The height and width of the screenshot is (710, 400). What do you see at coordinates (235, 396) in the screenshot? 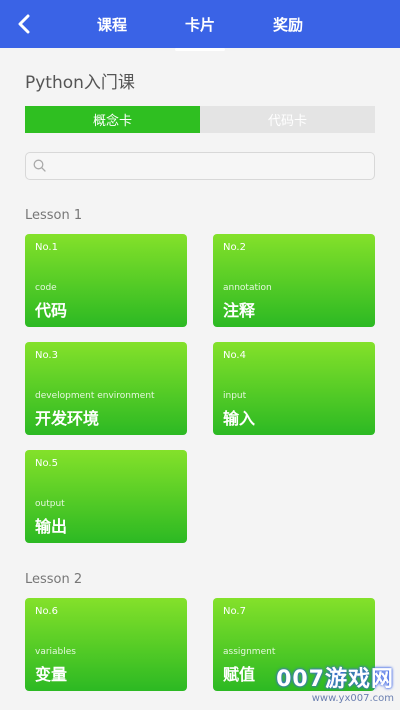
I see `card-english-term: input` at bounding box center [235, 396].